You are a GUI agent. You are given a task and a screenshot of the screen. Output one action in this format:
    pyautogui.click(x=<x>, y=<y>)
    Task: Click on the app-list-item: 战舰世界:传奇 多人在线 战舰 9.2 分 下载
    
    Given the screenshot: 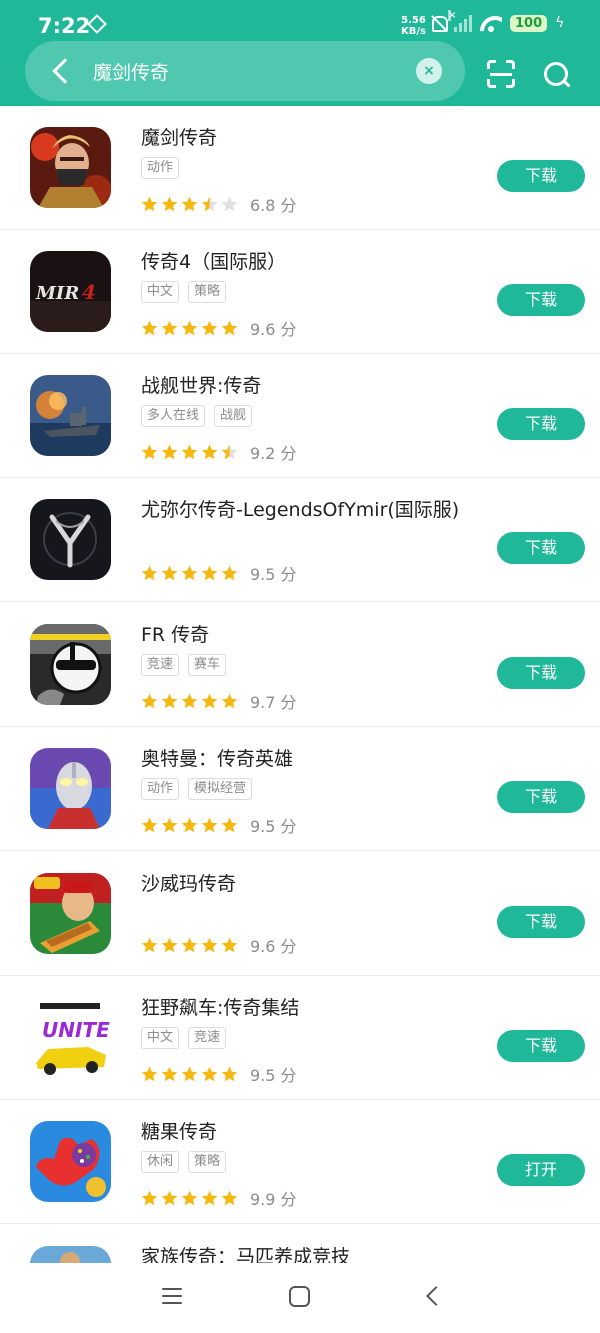 What is the action you would take?
    pyautogui.click(x=300, y=416)
    